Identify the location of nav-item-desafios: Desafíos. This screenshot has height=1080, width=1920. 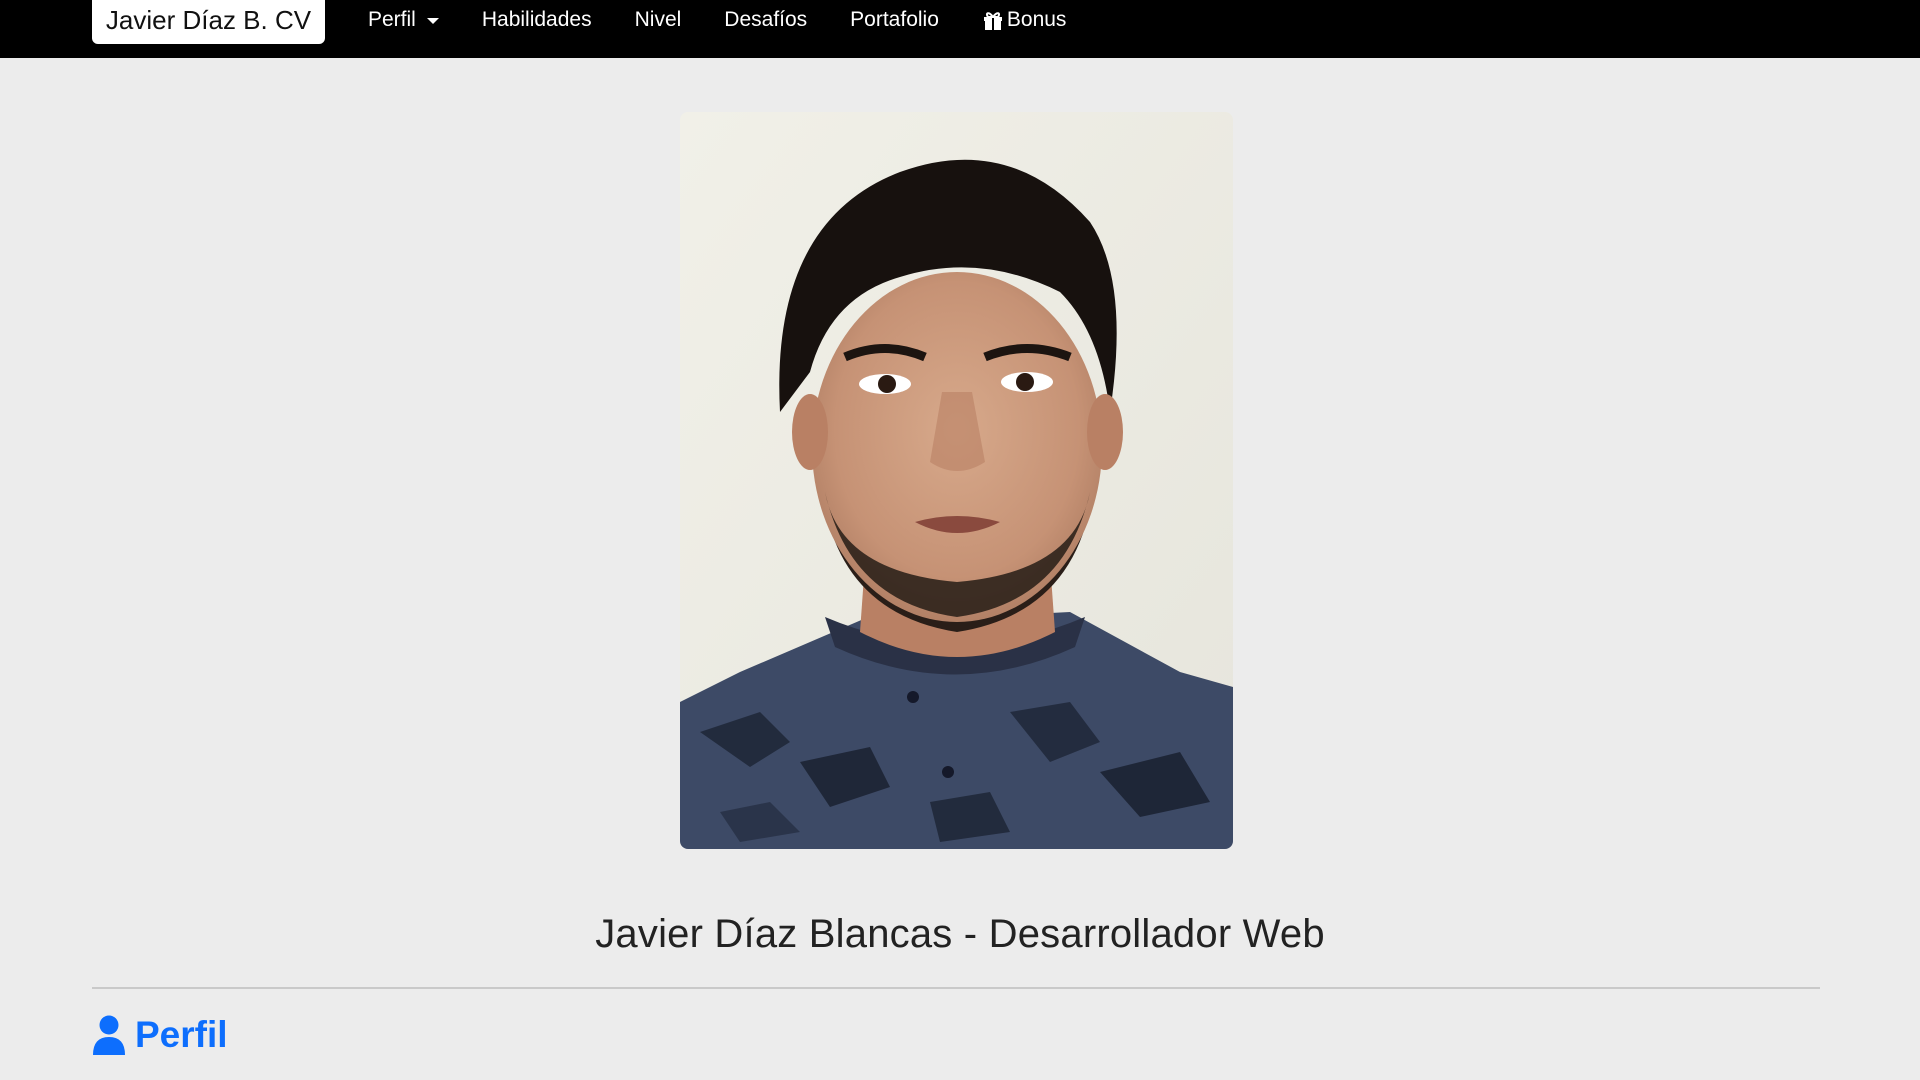
(765, 20).